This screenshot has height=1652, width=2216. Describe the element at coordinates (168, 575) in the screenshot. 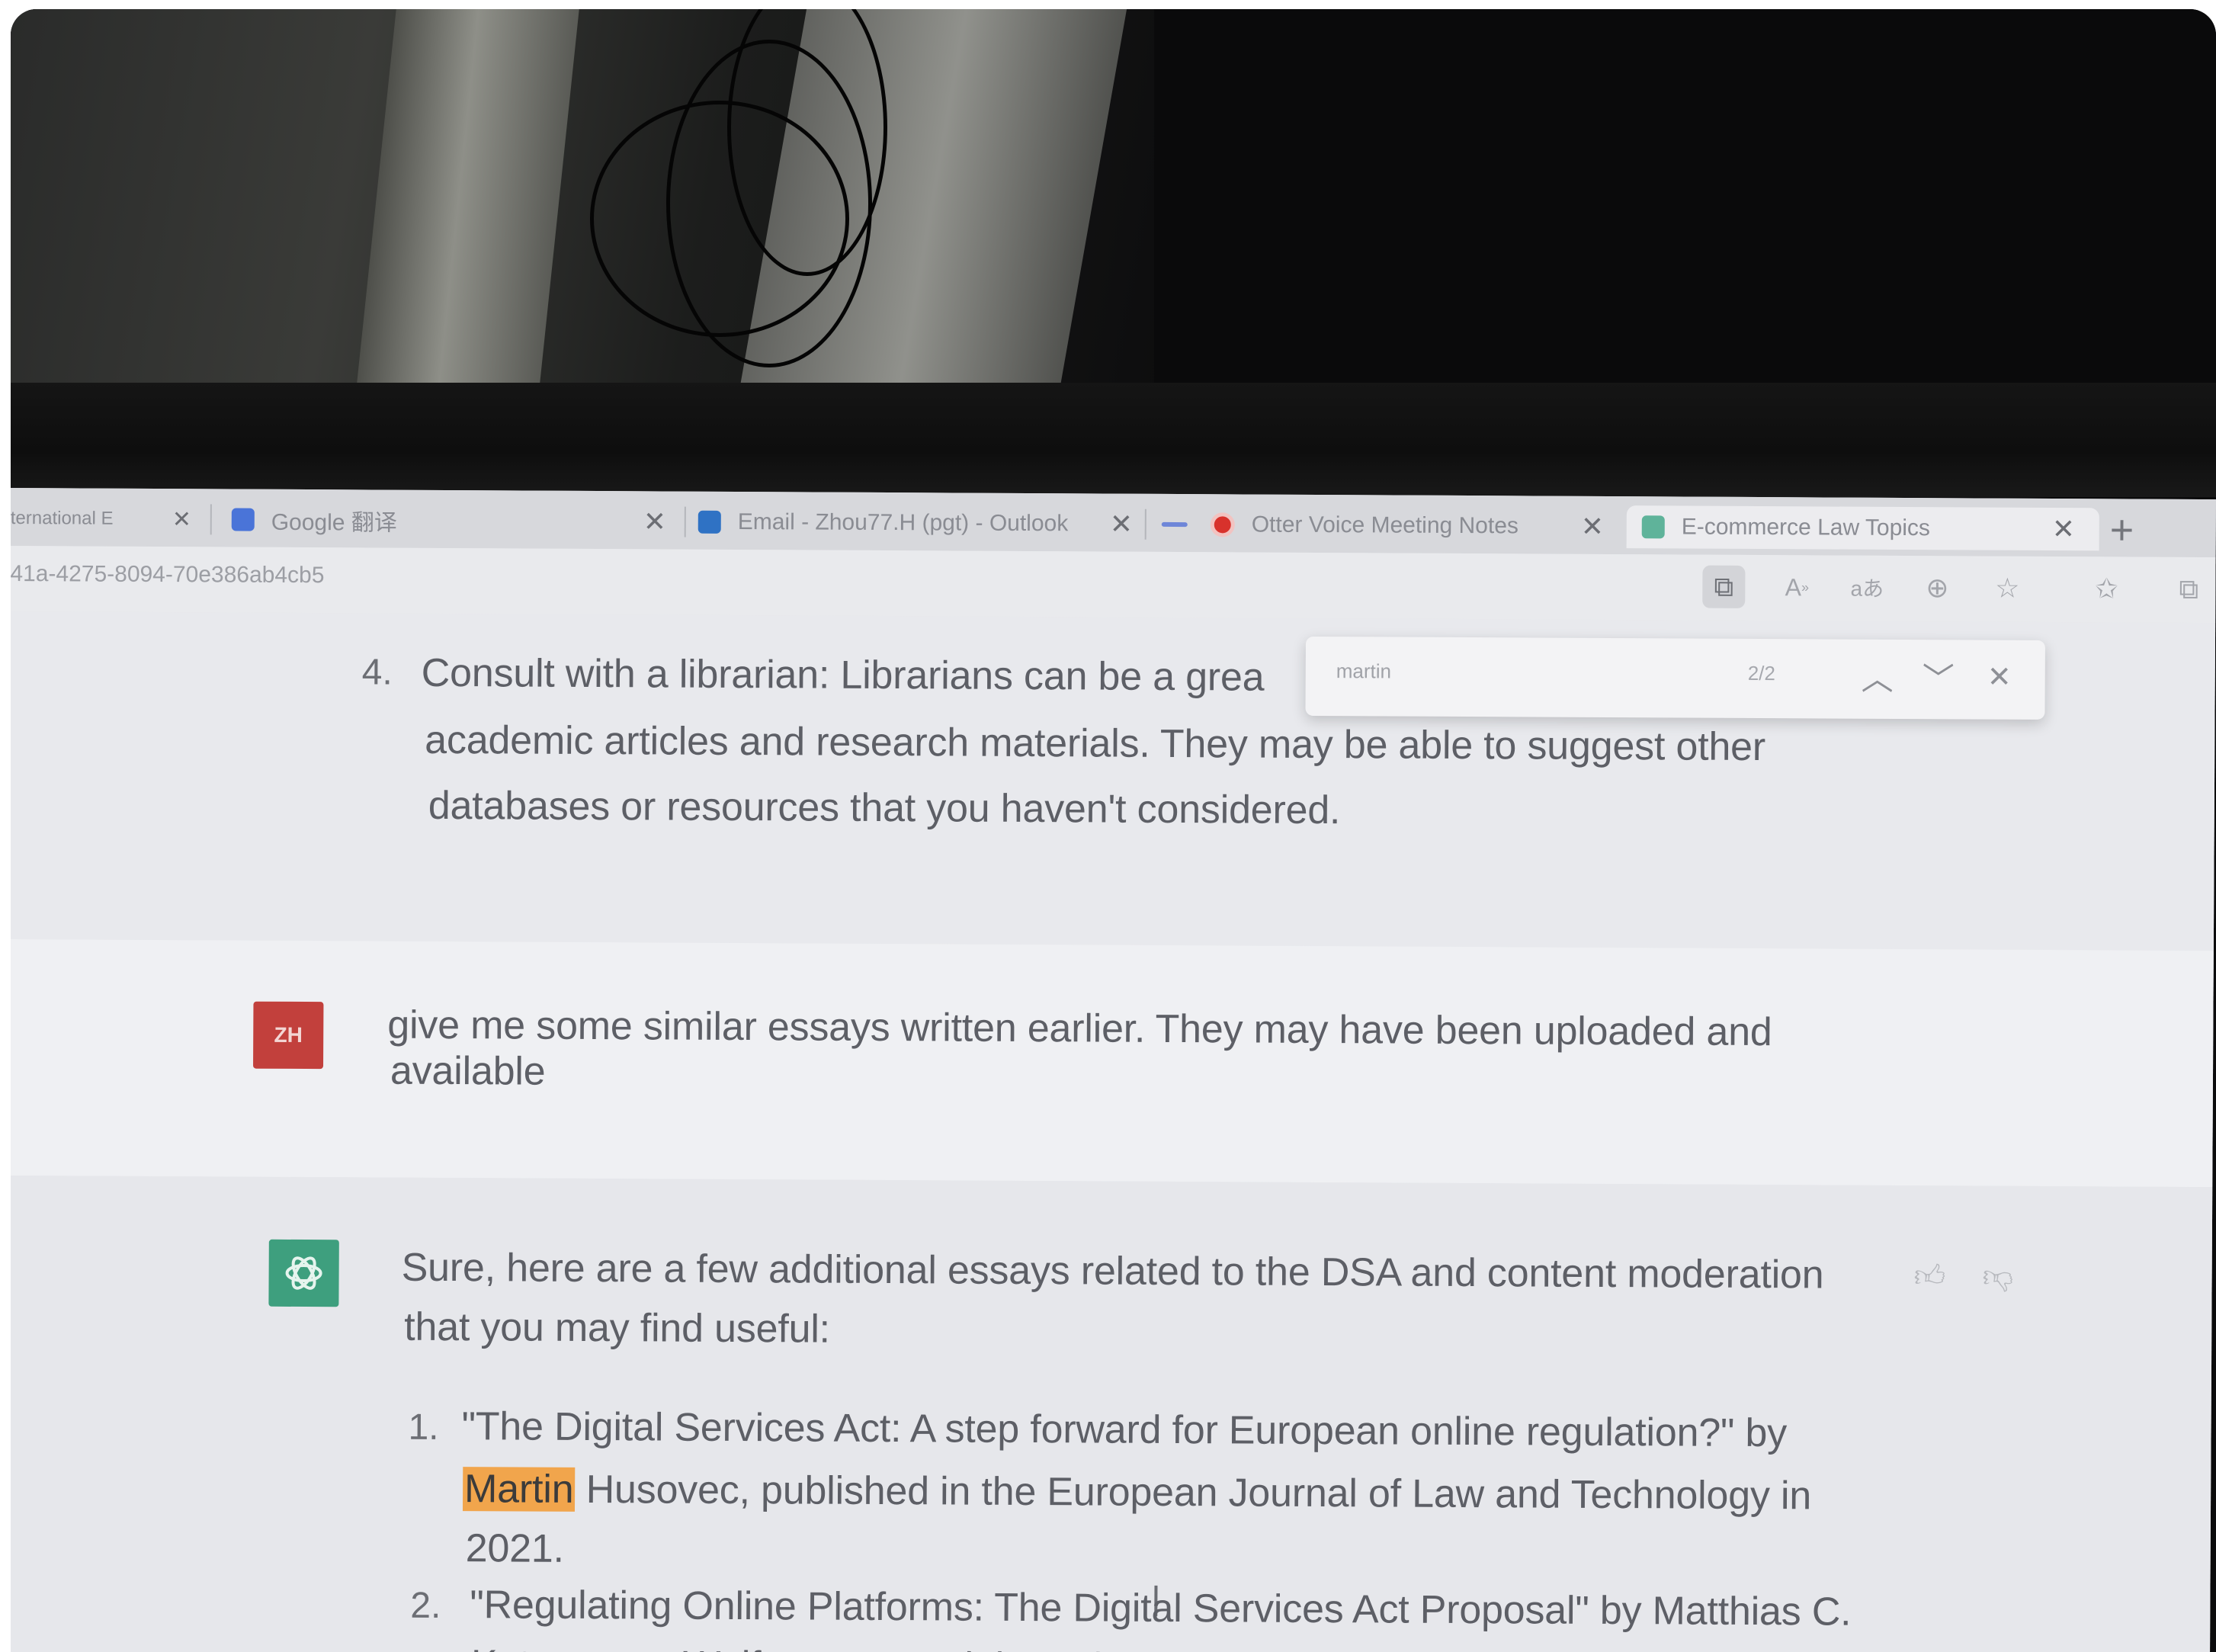

I see `url-field: 41a-4275-8094-70e386ab4cb5` at that location.